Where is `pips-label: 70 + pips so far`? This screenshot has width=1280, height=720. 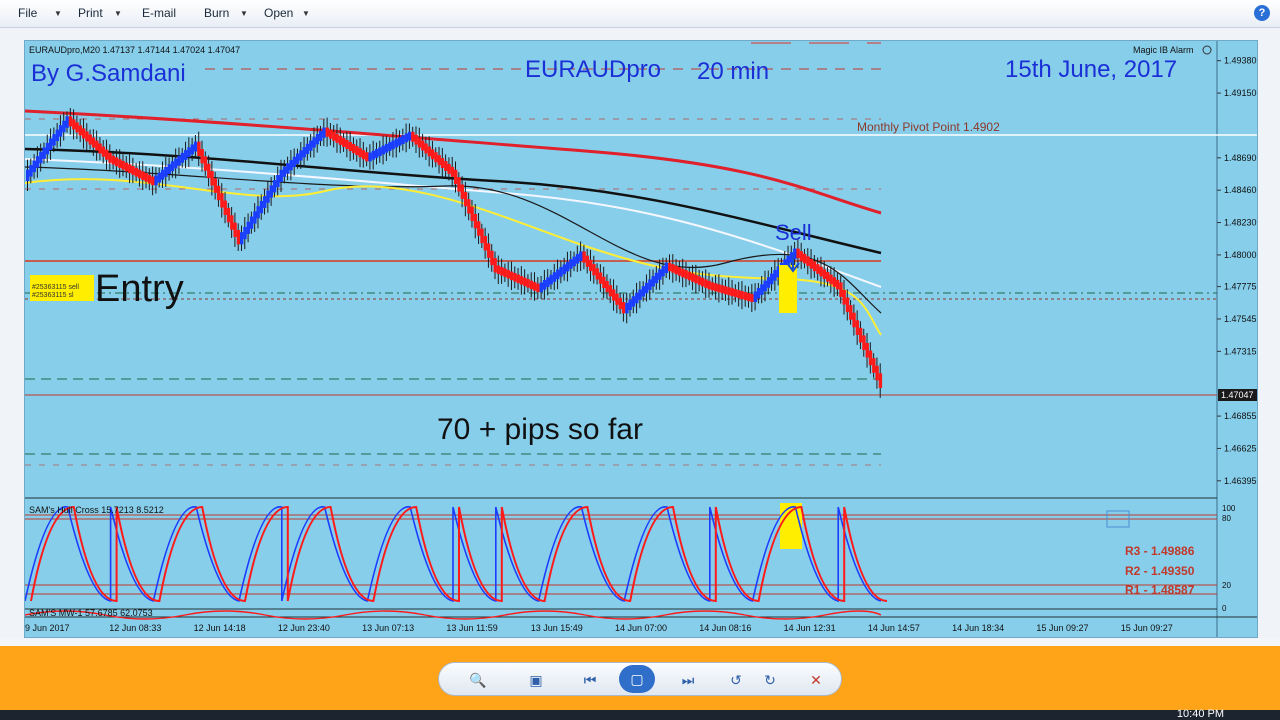
pips-label: 70 + pips so far is located at coordinates (540, 429).